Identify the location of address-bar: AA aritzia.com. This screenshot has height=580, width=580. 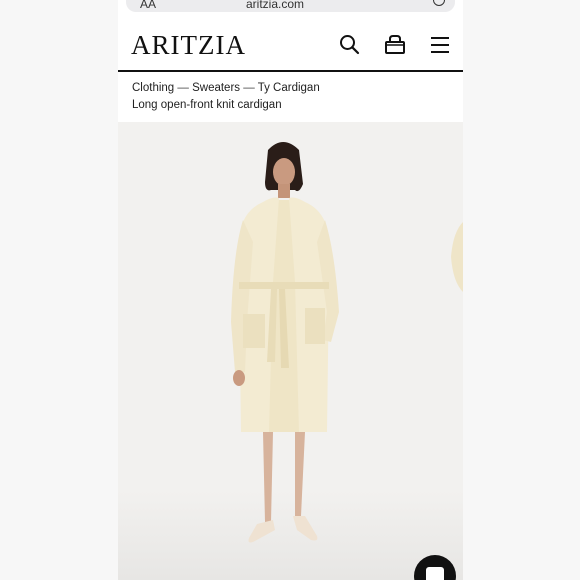
(290, 6).